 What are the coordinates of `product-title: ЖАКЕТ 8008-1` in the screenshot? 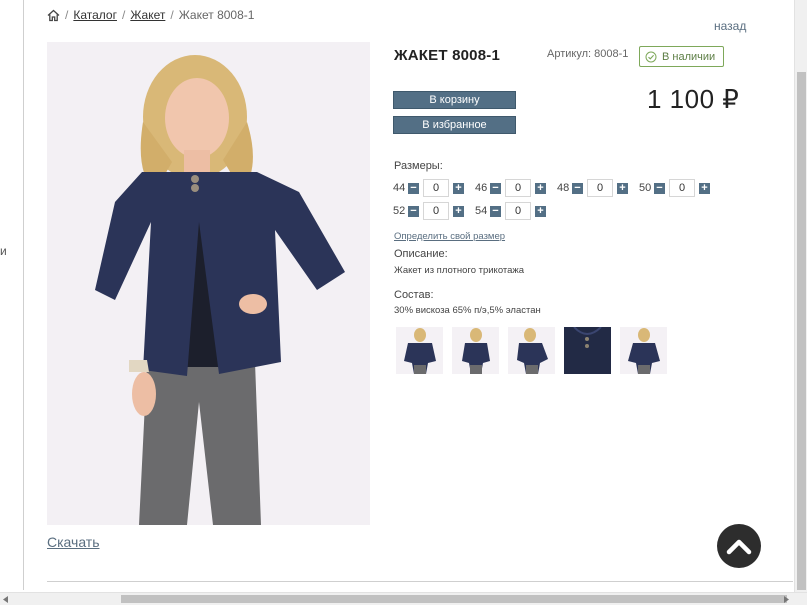 It's located at (447, 55).